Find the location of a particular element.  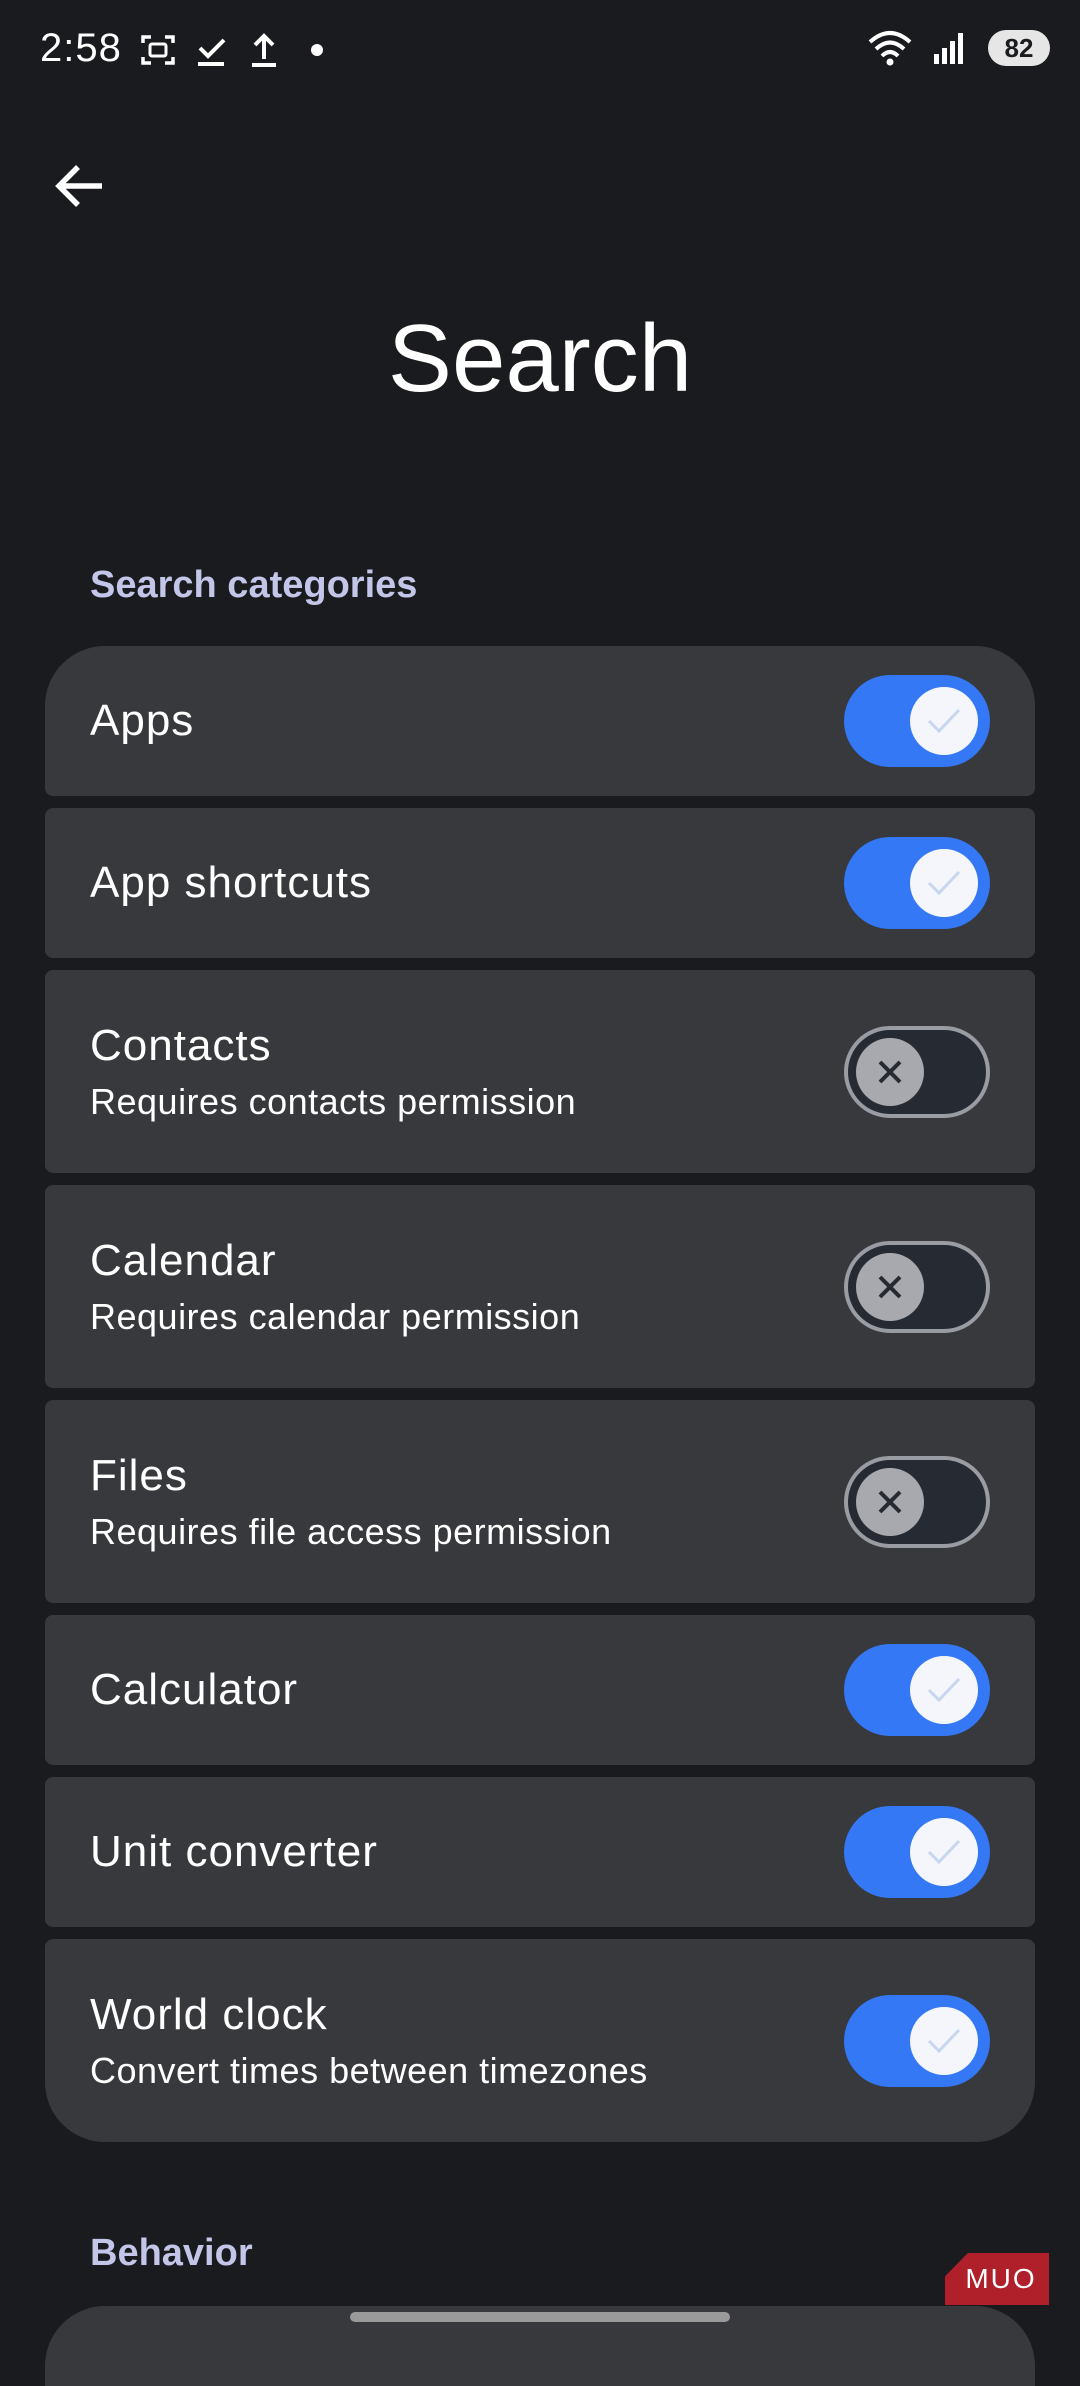

setting-subtitle: Requires calendar permission is located at coordinates (335, 1316).